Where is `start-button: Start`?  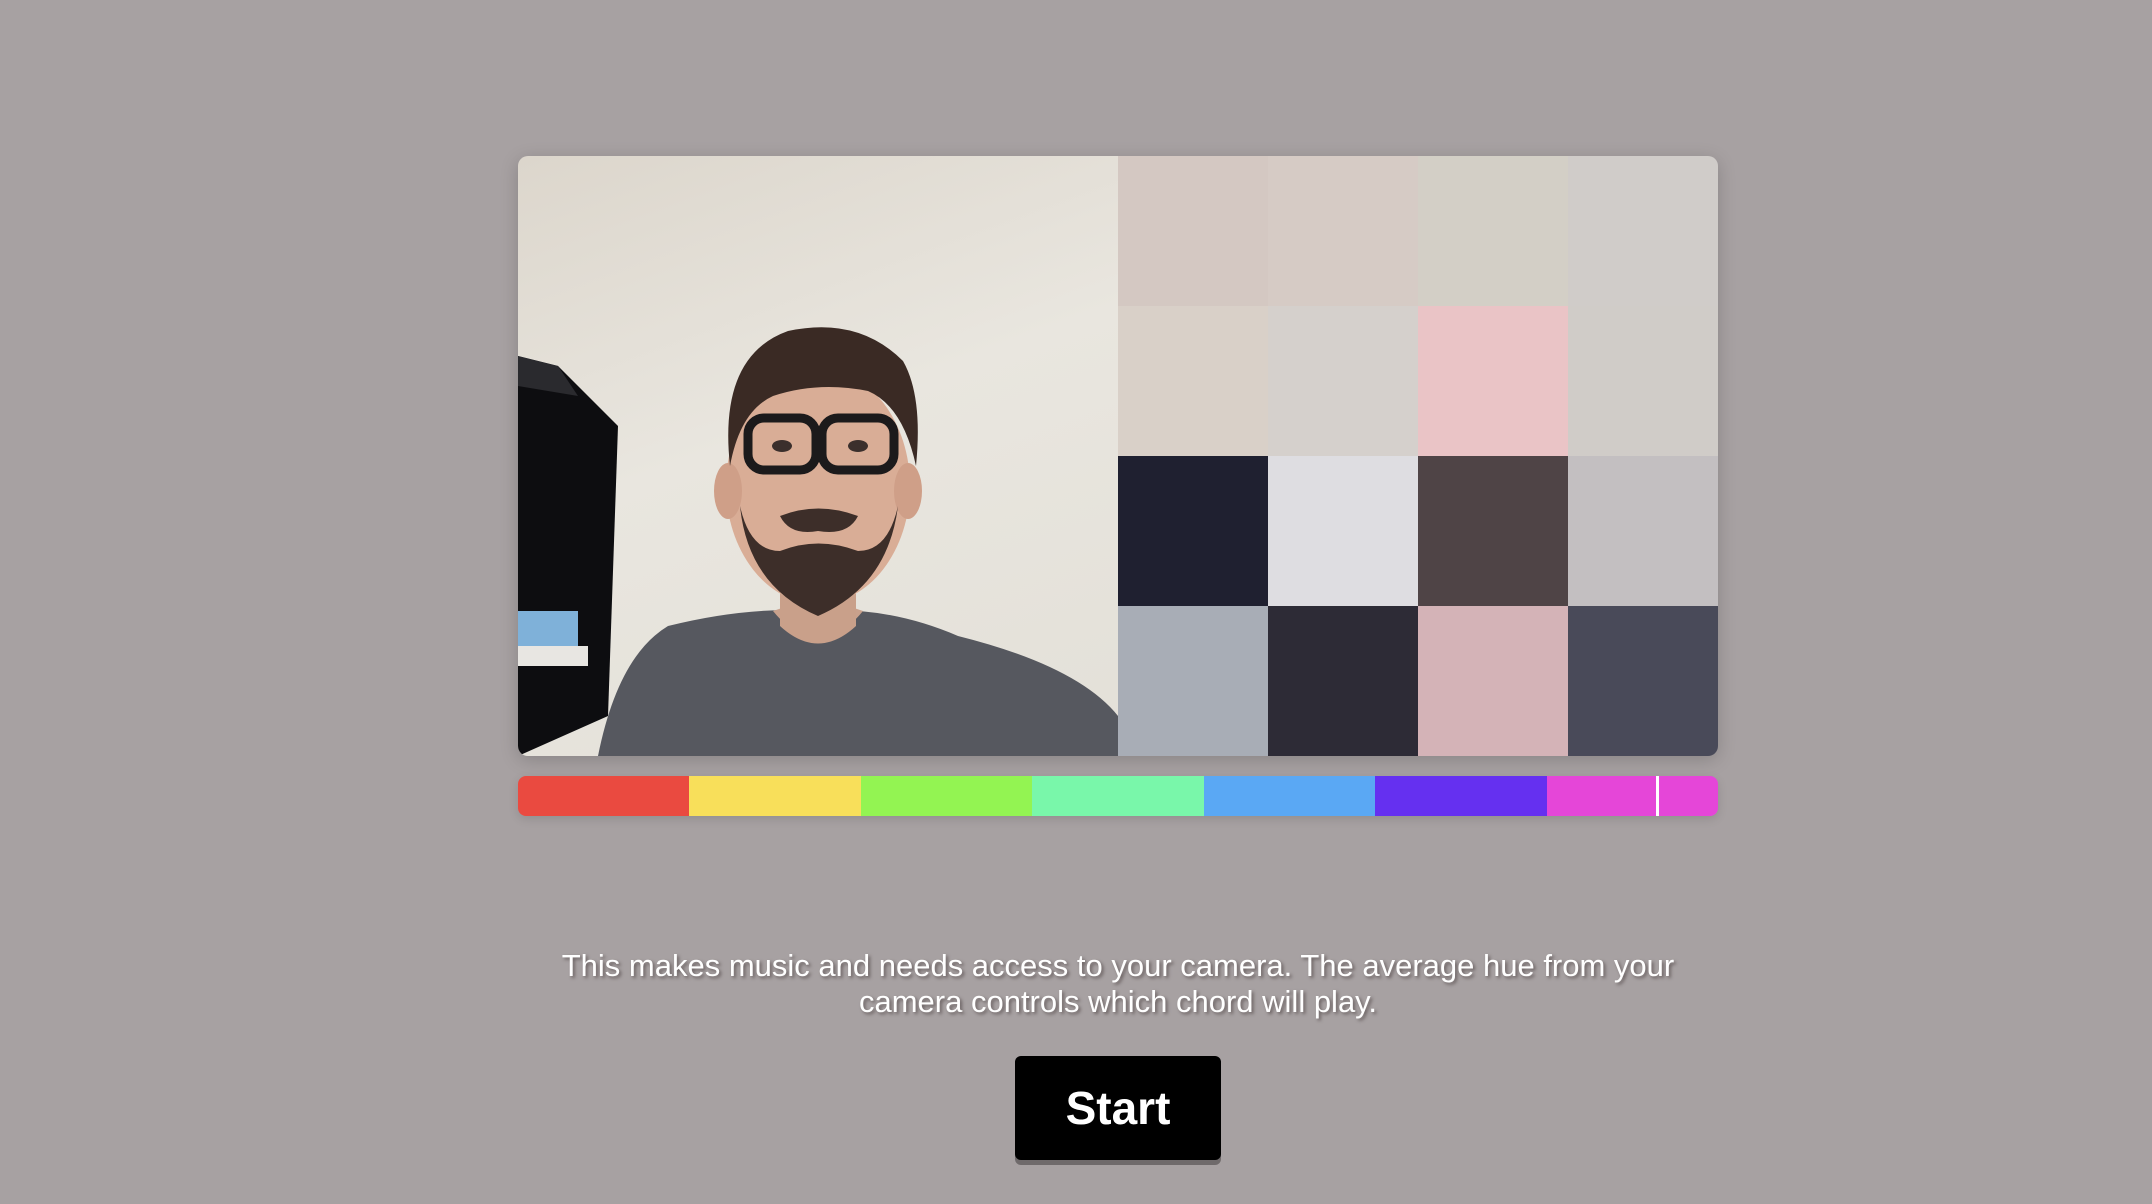
start-button: Start is located at coordinates (1118, 1108).